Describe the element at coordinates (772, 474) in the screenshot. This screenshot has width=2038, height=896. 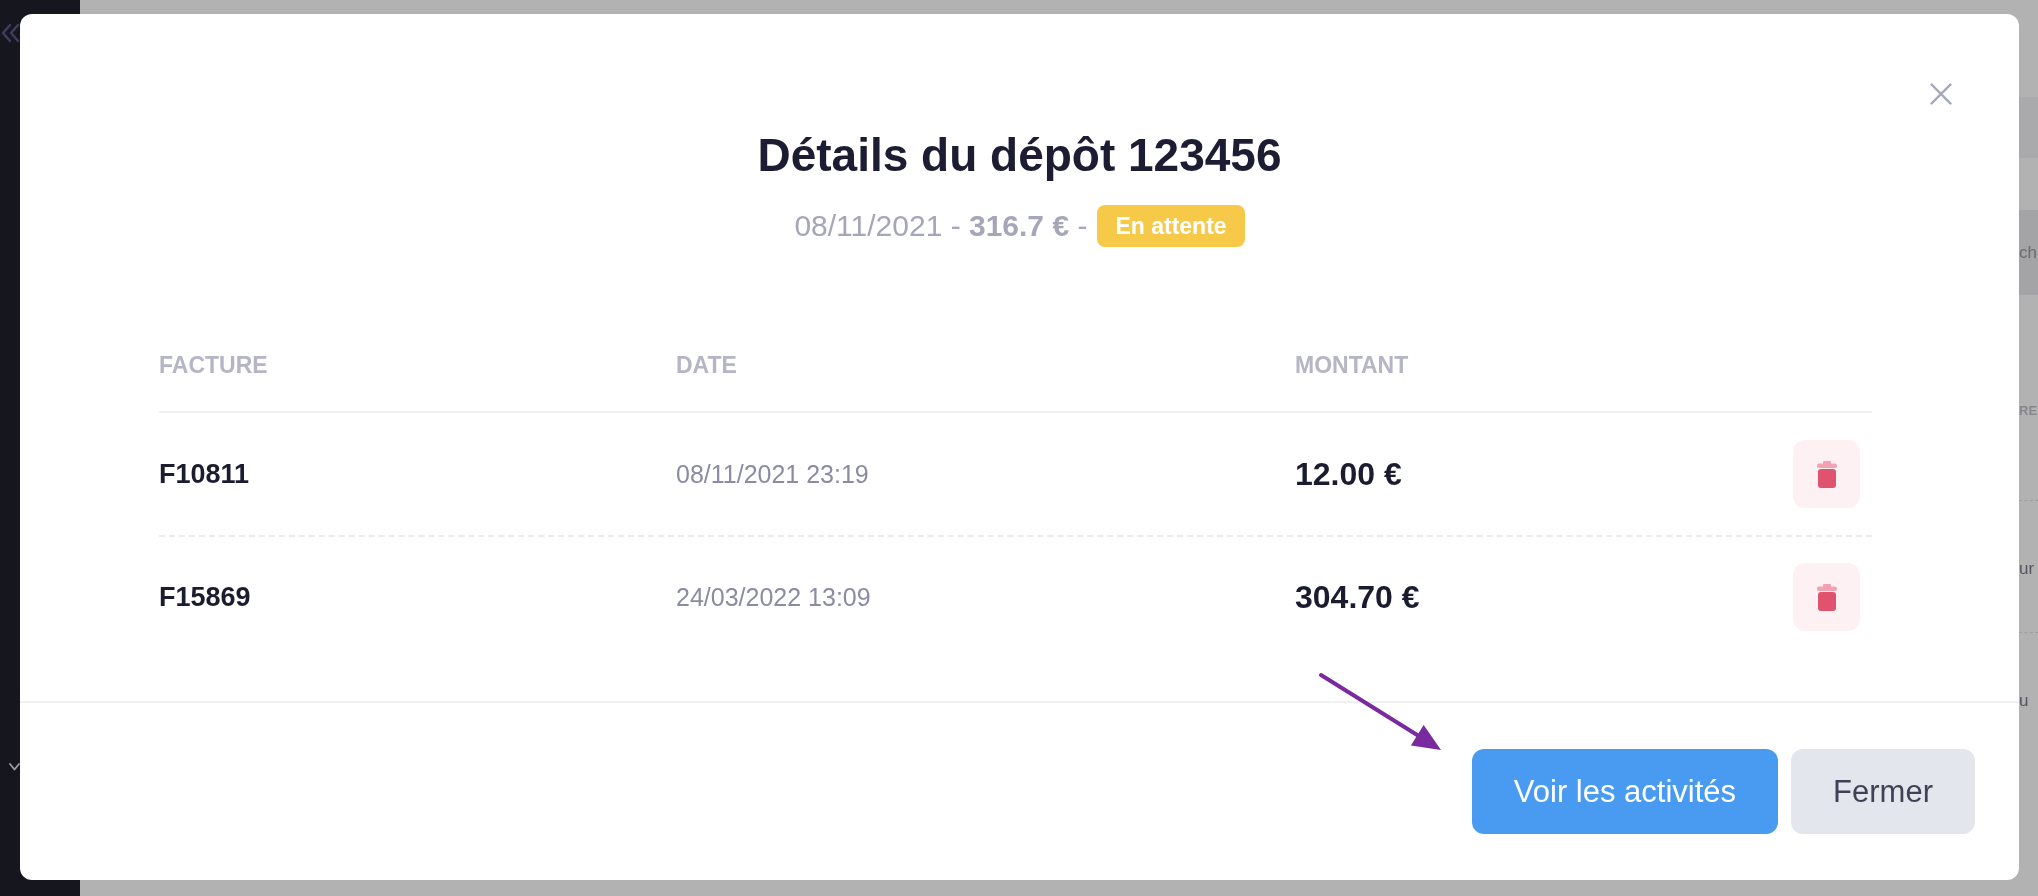
I see `date-text: 08/11/2021 23:19` at that location.